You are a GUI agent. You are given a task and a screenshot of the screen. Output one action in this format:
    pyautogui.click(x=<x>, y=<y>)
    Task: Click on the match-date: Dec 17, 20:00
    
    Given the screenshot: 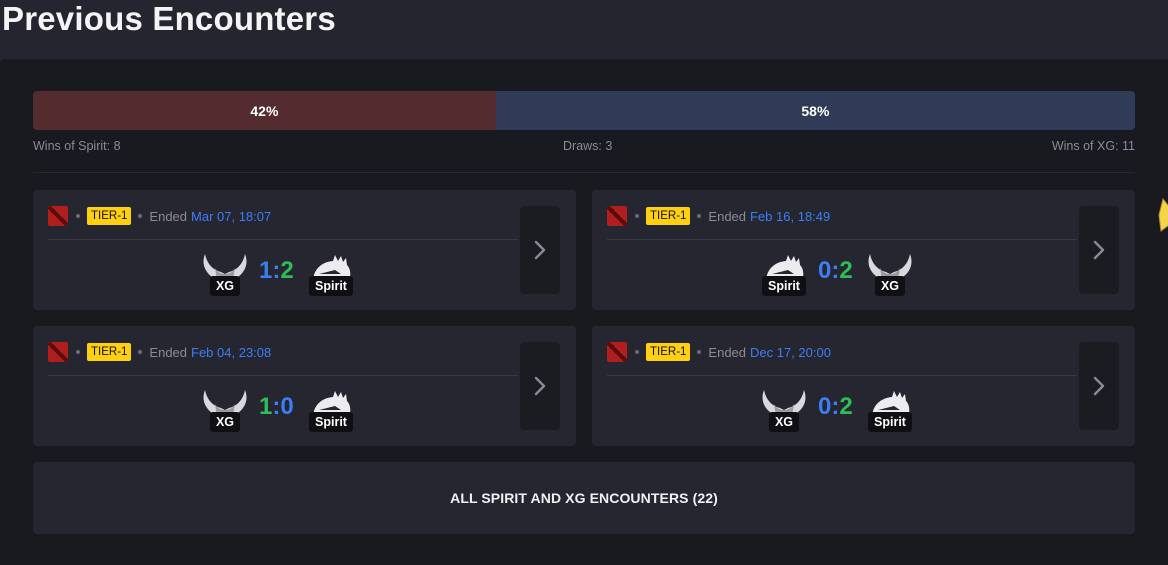 What is the action you would take?
    pyautogui.click(x=790, y=352)
    